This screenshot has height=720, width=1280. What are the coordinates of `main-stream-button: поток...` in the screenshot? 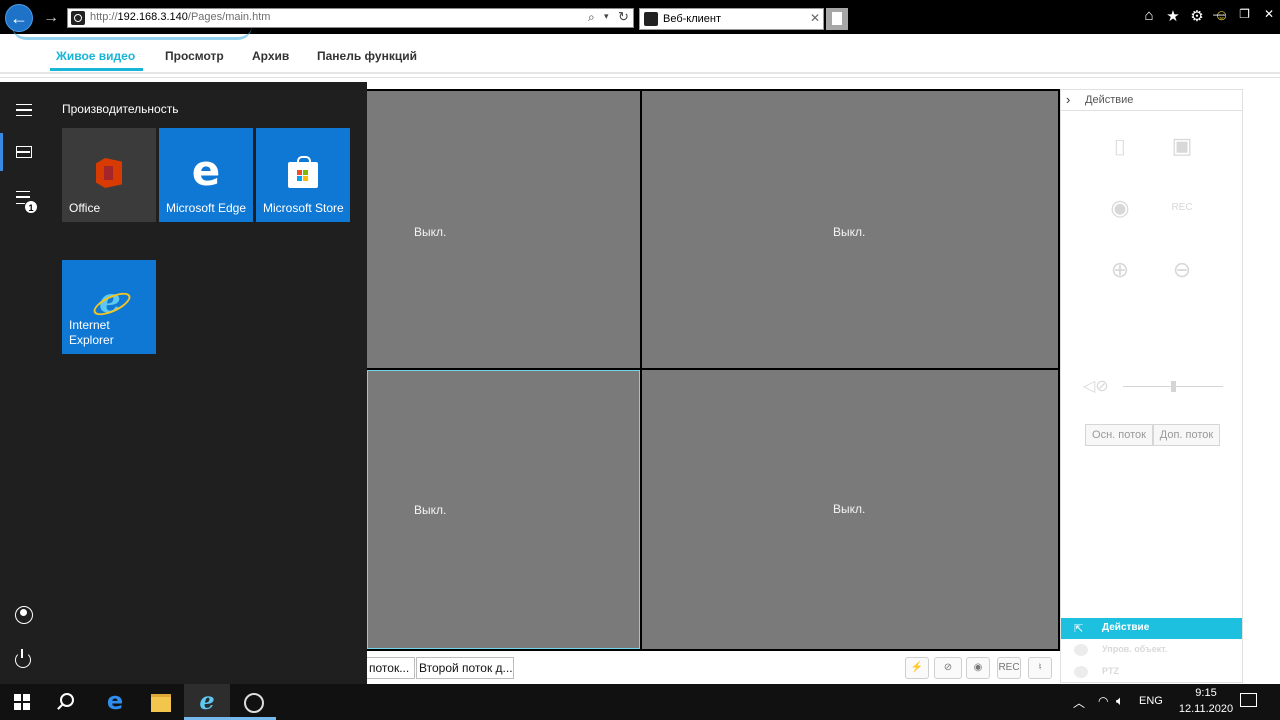 It's located at (391, 668).